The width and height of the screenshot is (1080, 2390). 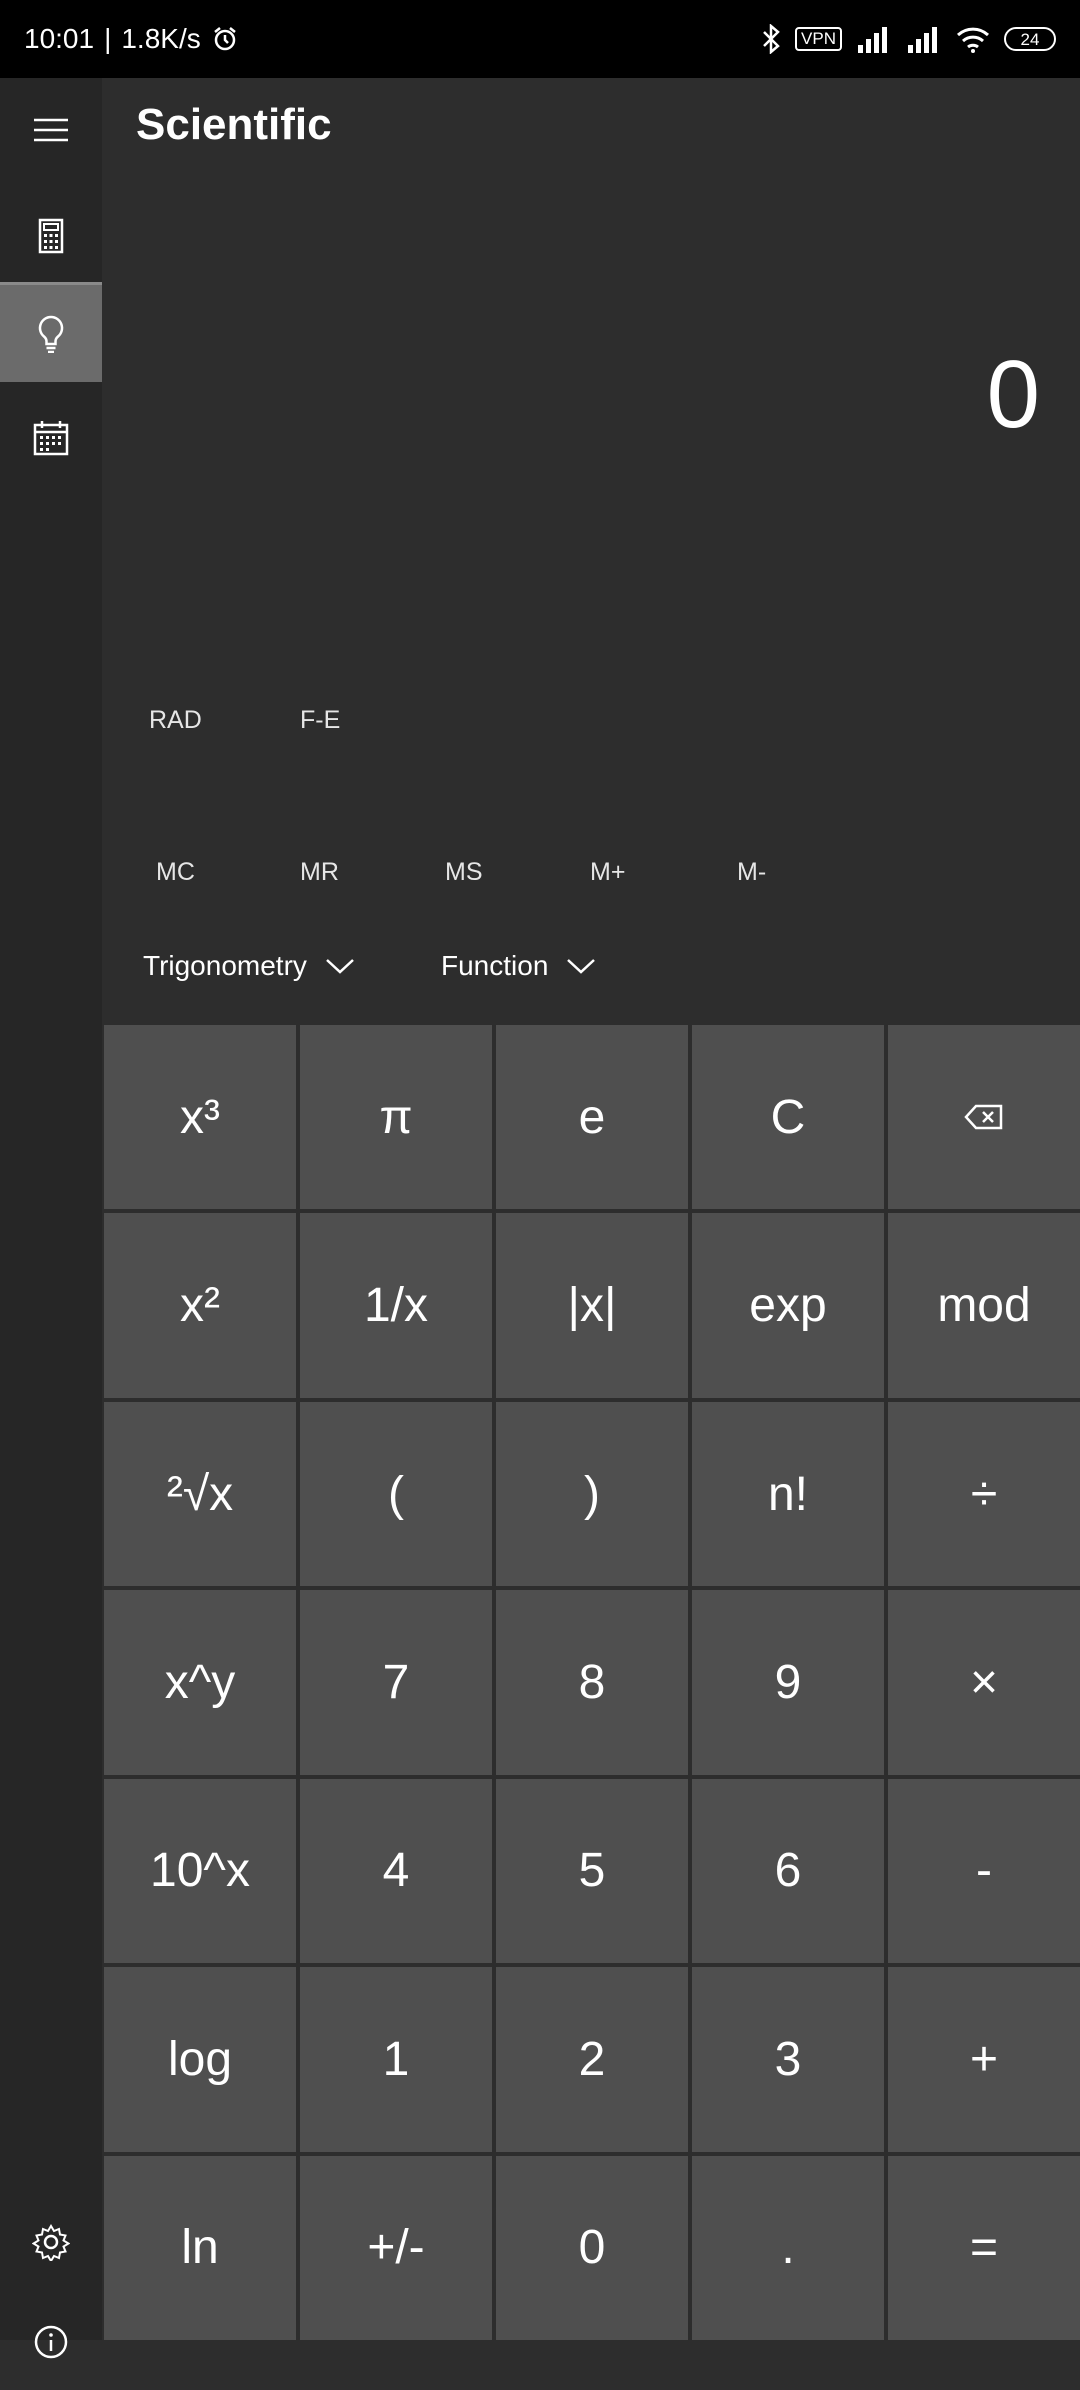 I want to click on decimal-button: ., so click(x=788, y=2247).